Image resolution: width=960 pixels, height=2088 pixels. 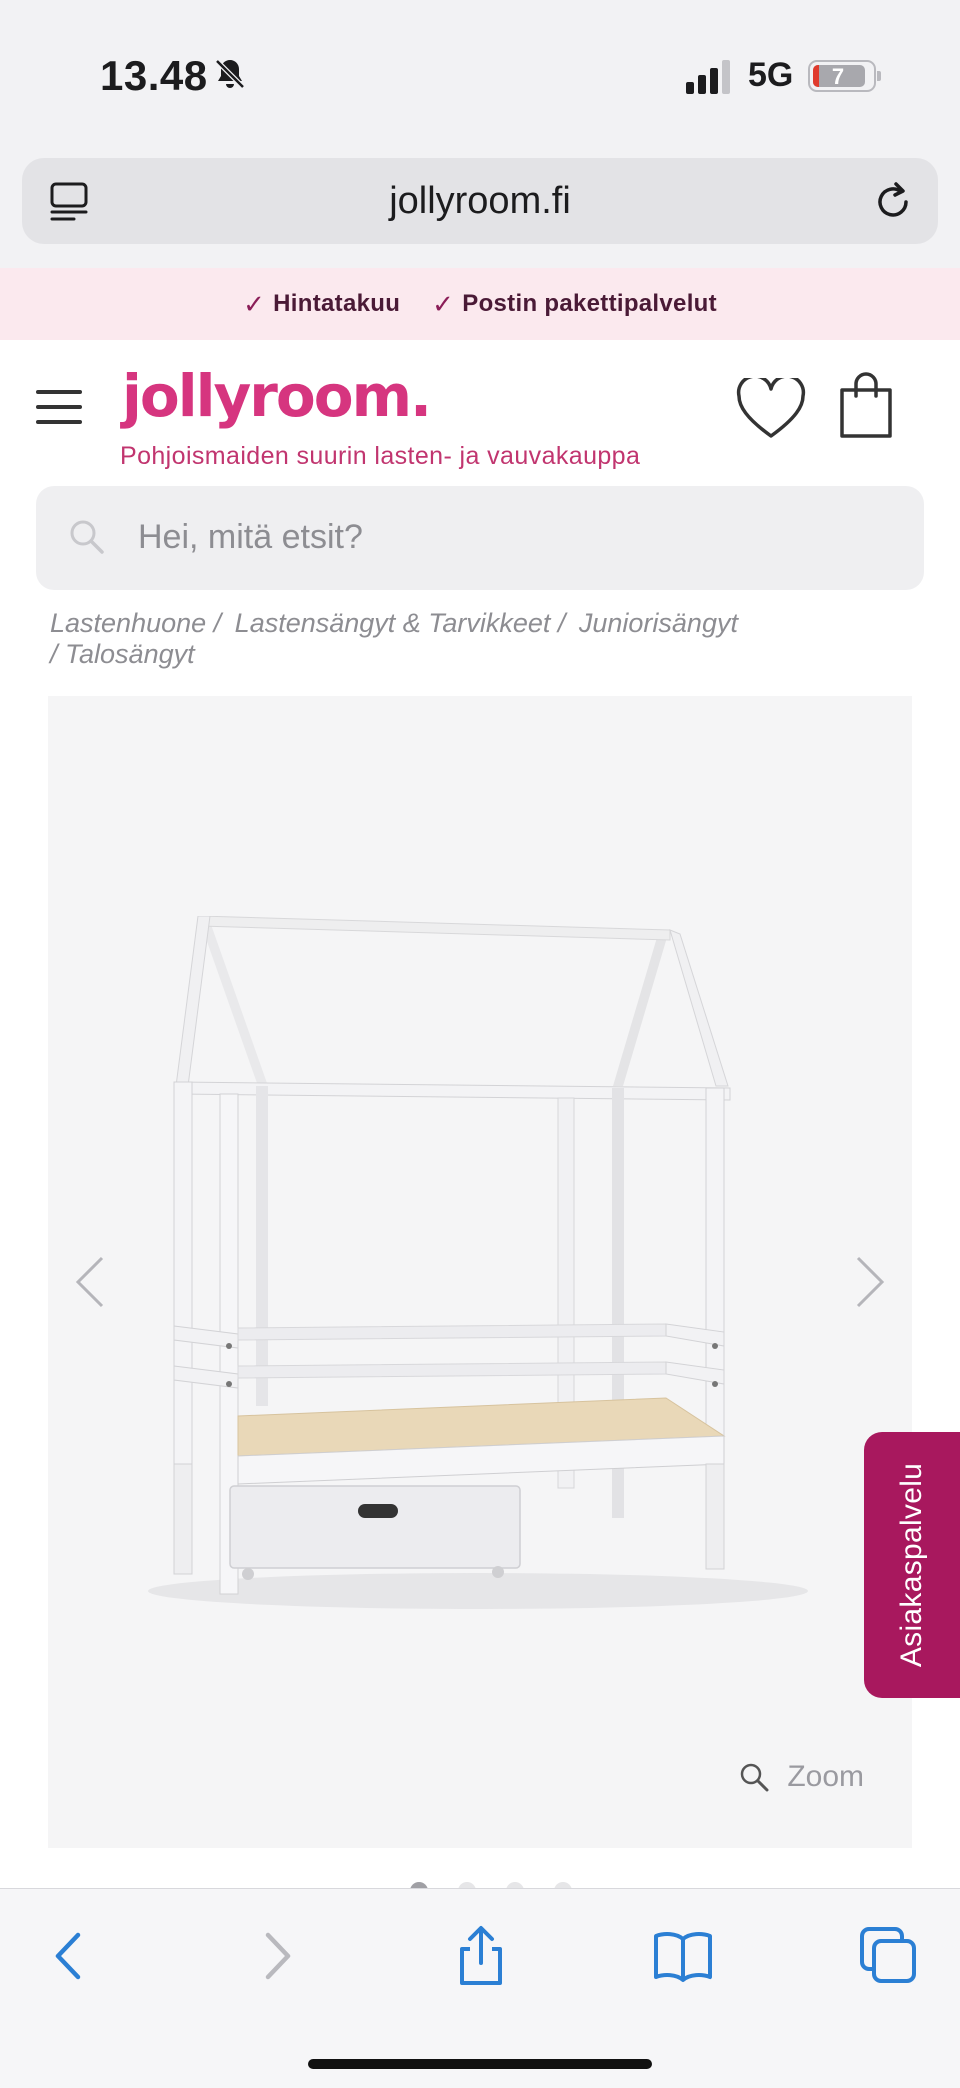 I want to click on search-placeholder: Hei, mitä etsit?, so click(x=250, y=537).